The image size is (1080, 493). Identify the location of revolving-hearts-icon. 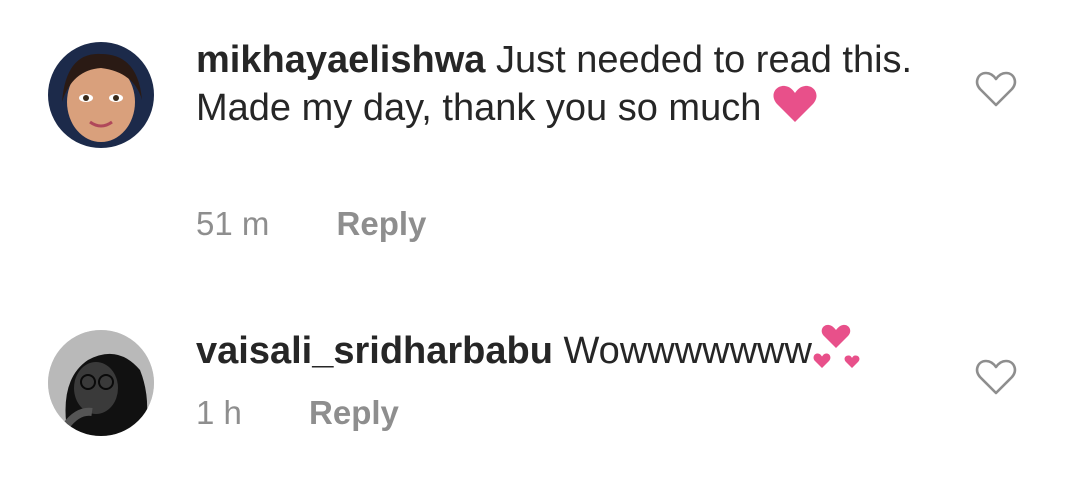
(836, 353).